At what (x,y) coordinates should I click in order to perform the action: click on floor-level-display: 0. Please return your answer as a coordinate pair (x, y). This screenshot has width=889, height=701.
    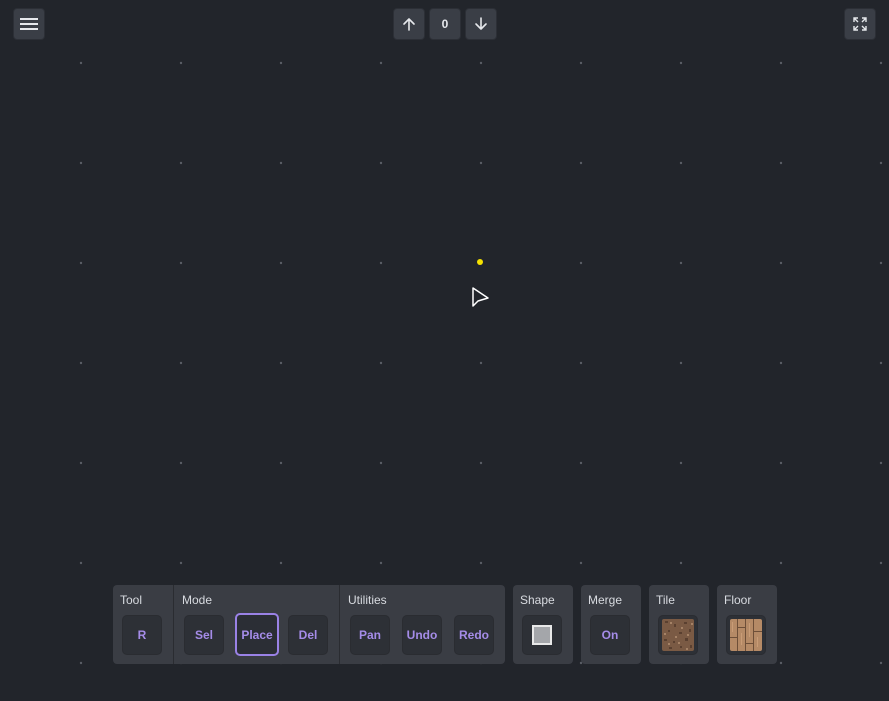
    Looking at the image, I should click on (445, 24).